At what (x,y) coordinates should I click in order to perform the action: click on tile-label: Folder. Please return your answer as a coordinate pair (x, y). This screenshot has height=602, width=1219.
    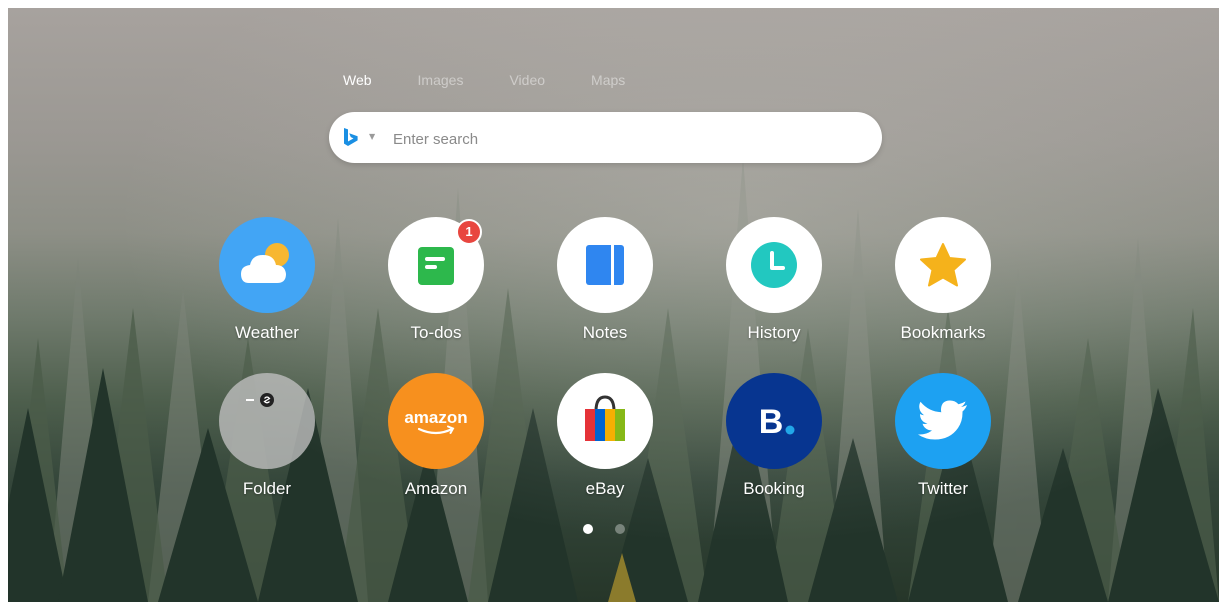
    Looking at the image, I should click on (267, 488).